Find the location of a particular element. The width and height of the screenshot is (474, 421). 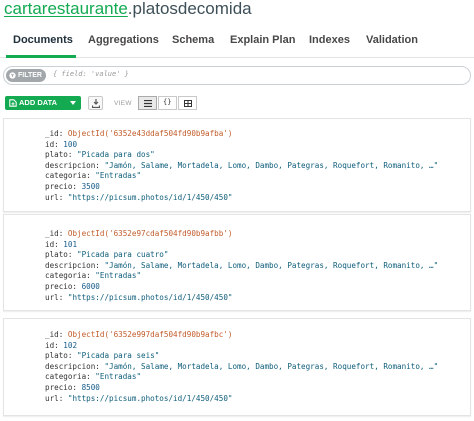

chevron-down-icon is located at coordinates (73, 103).